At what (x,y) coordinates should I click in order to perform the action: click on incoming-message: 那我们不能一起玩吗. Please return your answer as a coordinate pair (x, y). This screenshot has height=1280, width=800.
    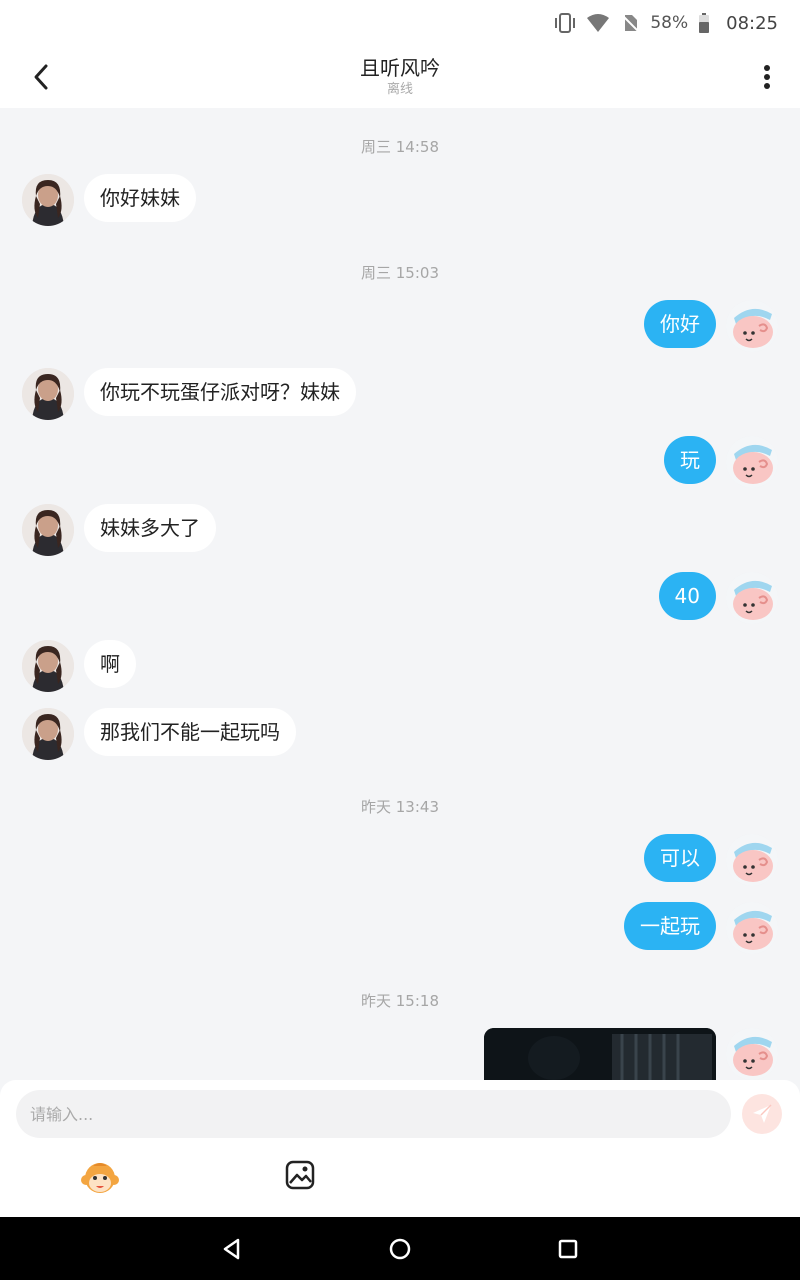
    Looking at the image, I should click on (190, 732).